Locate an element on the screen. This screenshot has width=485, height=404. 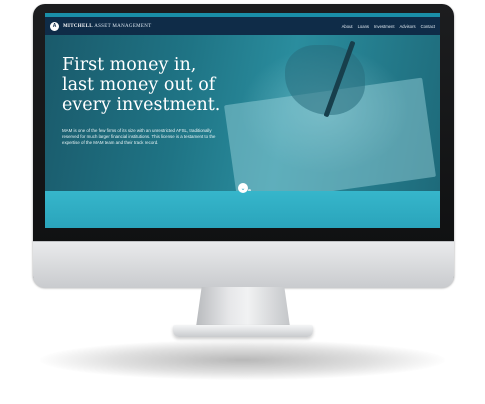
brand-rest: ASSET MANAGEMENT is located at coordinates (123, 26).